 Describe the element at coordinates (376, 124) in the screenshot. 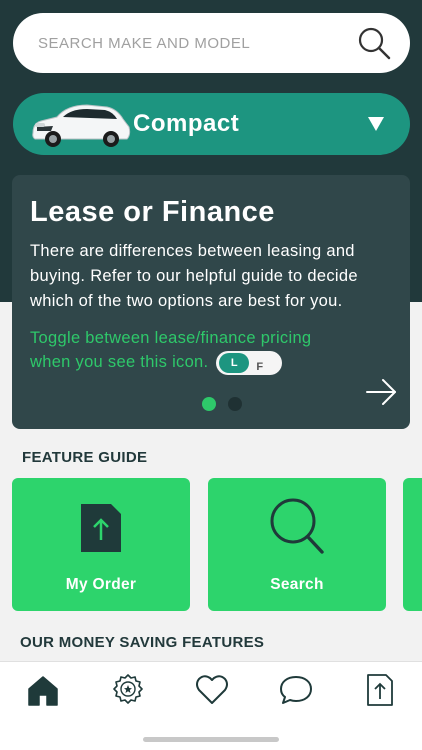

I see `chevron-down-icon` at that location.